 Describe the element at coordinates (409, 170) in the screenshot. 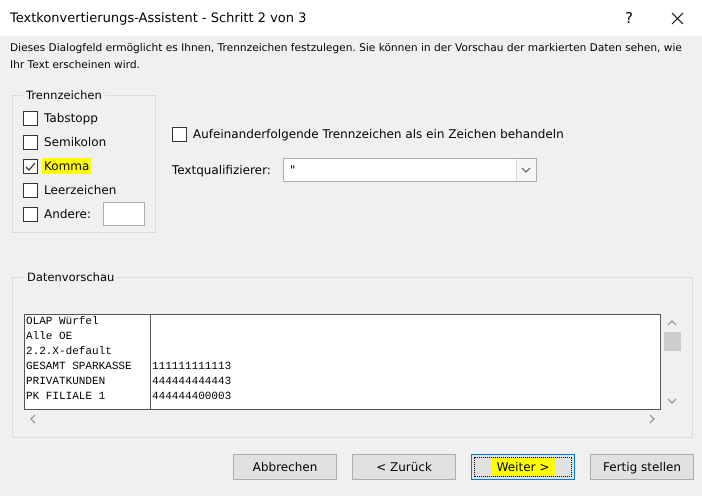

I see `qualifier-dropdown: "` at that location.